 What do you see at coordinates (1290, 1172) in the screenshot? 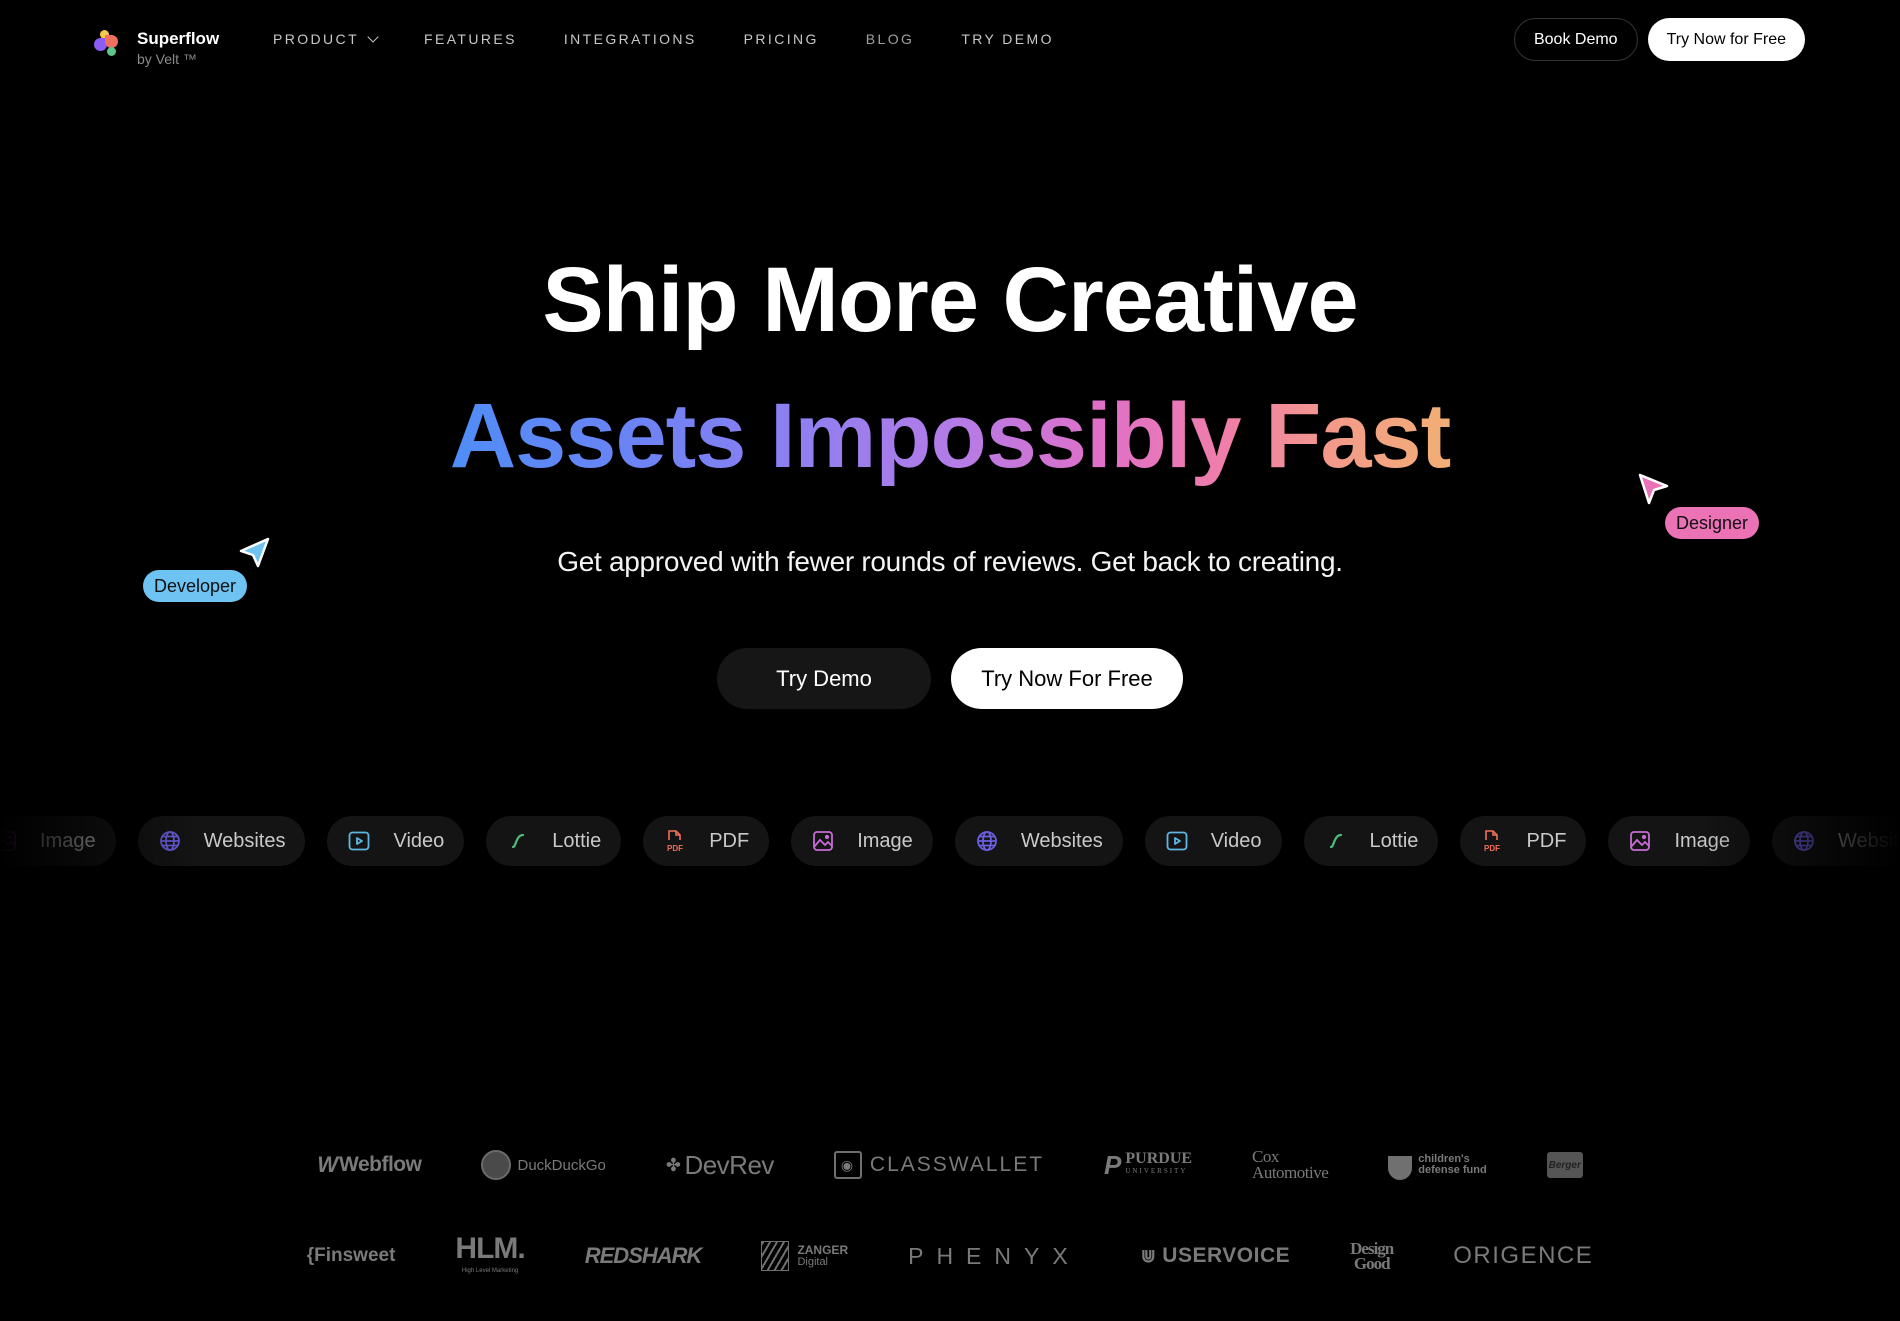
I see `logo-automotive-text: Automotive` at bounding box center [1290, 1172].